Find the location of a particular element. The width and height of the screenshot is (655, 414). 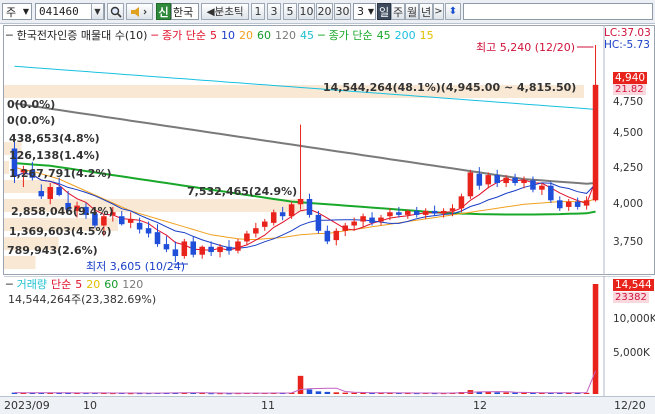

market-select: 주 ▼ is located at coordinates (17, 11).